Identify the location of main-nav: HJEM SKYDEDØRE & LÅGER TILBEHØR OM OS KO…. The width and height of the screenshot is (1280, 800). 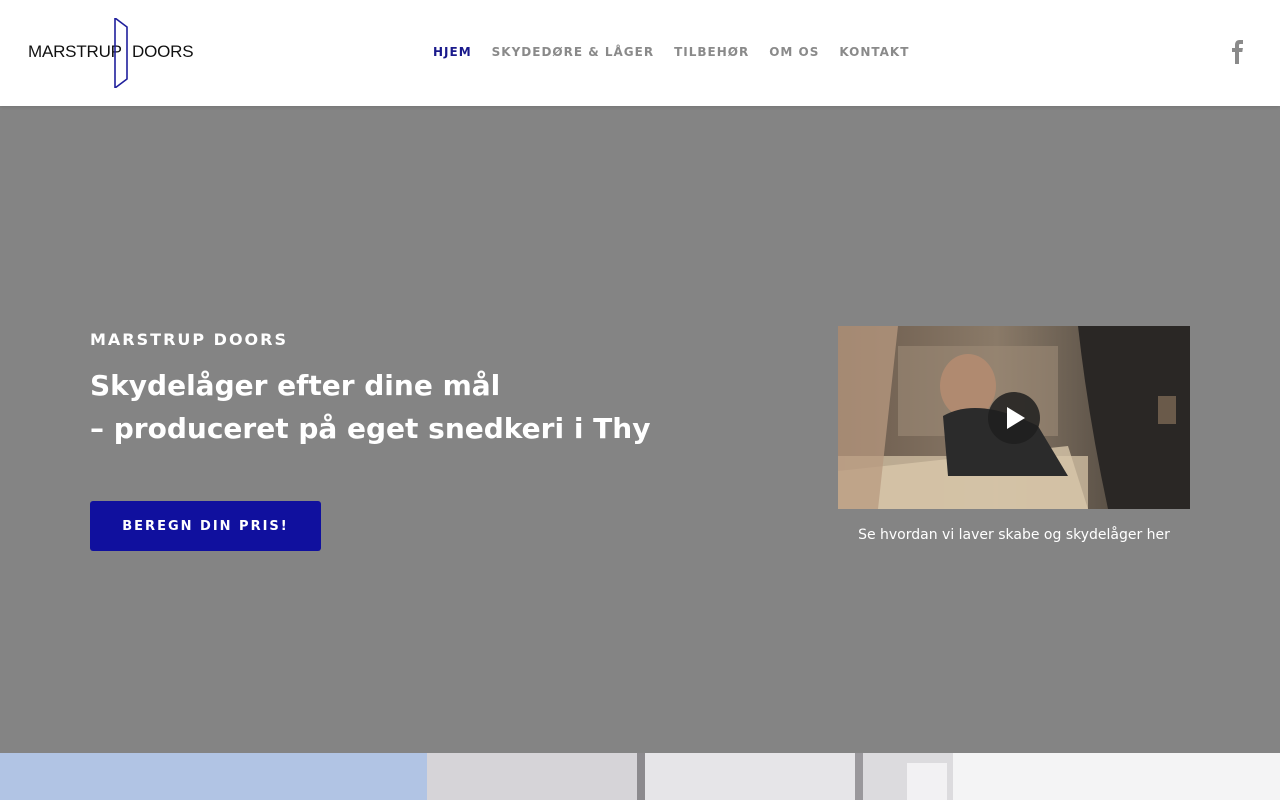
(681, 52).